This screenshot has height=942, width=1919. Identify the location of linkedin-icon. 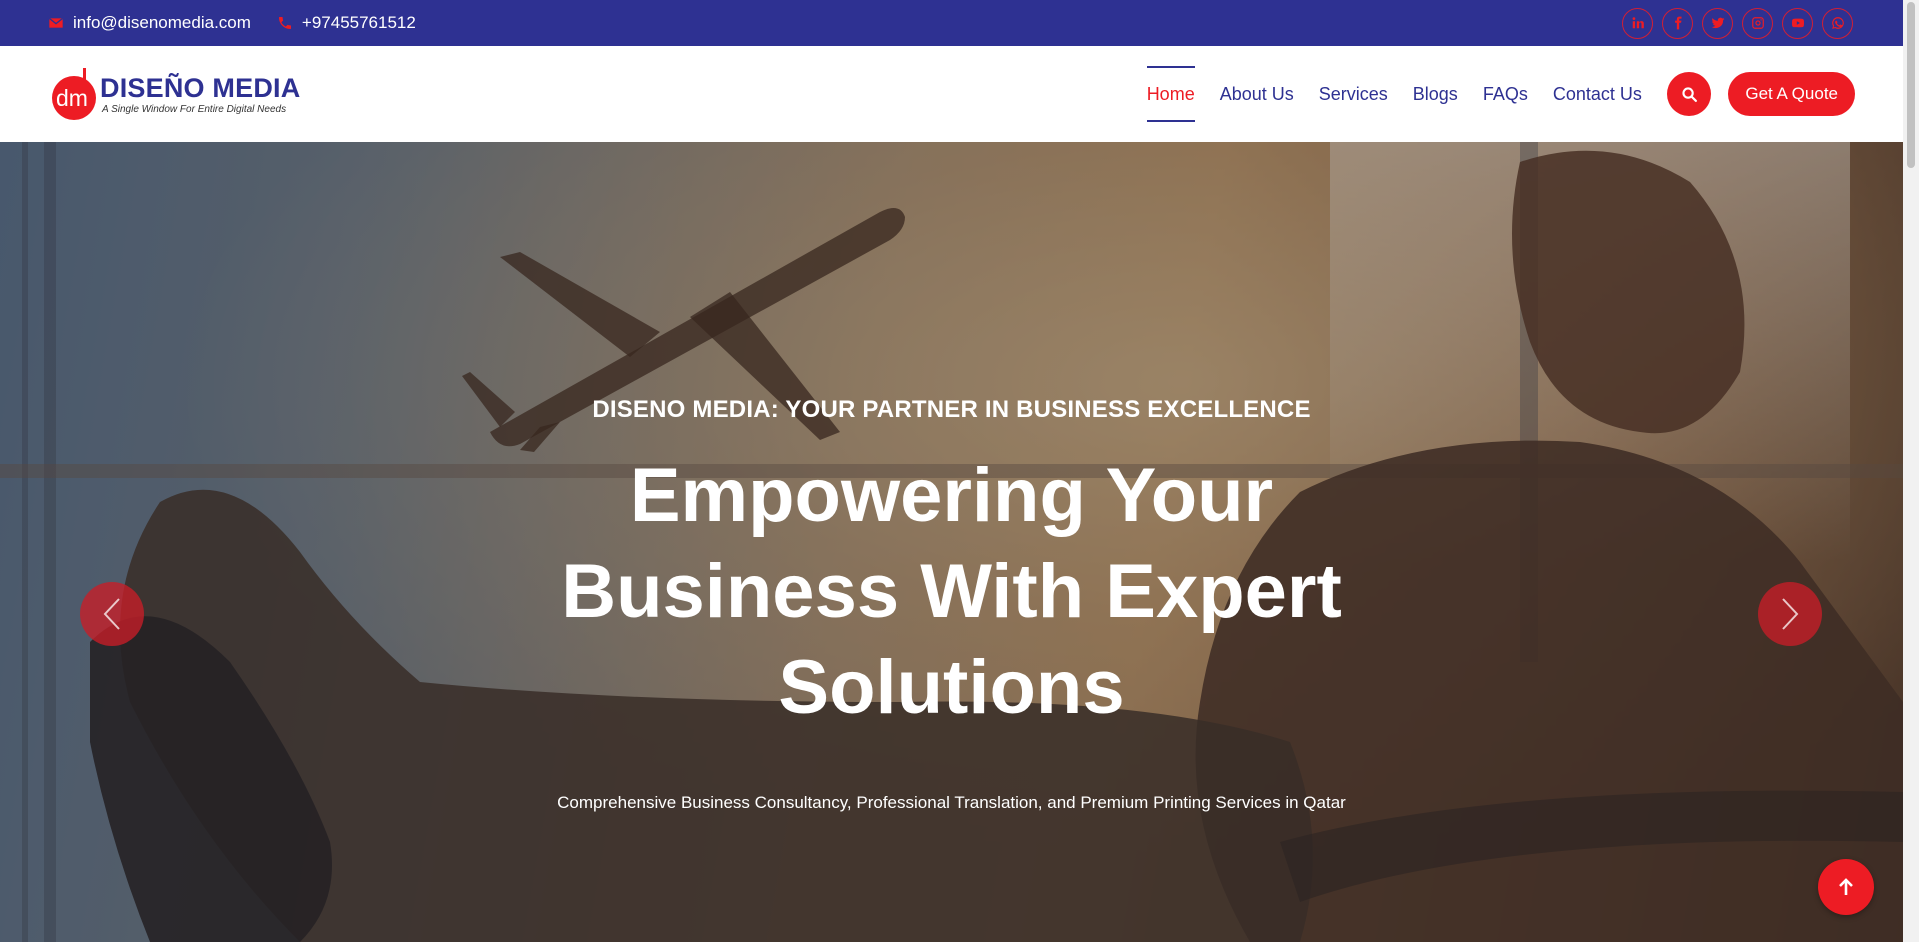
(1637, 23).